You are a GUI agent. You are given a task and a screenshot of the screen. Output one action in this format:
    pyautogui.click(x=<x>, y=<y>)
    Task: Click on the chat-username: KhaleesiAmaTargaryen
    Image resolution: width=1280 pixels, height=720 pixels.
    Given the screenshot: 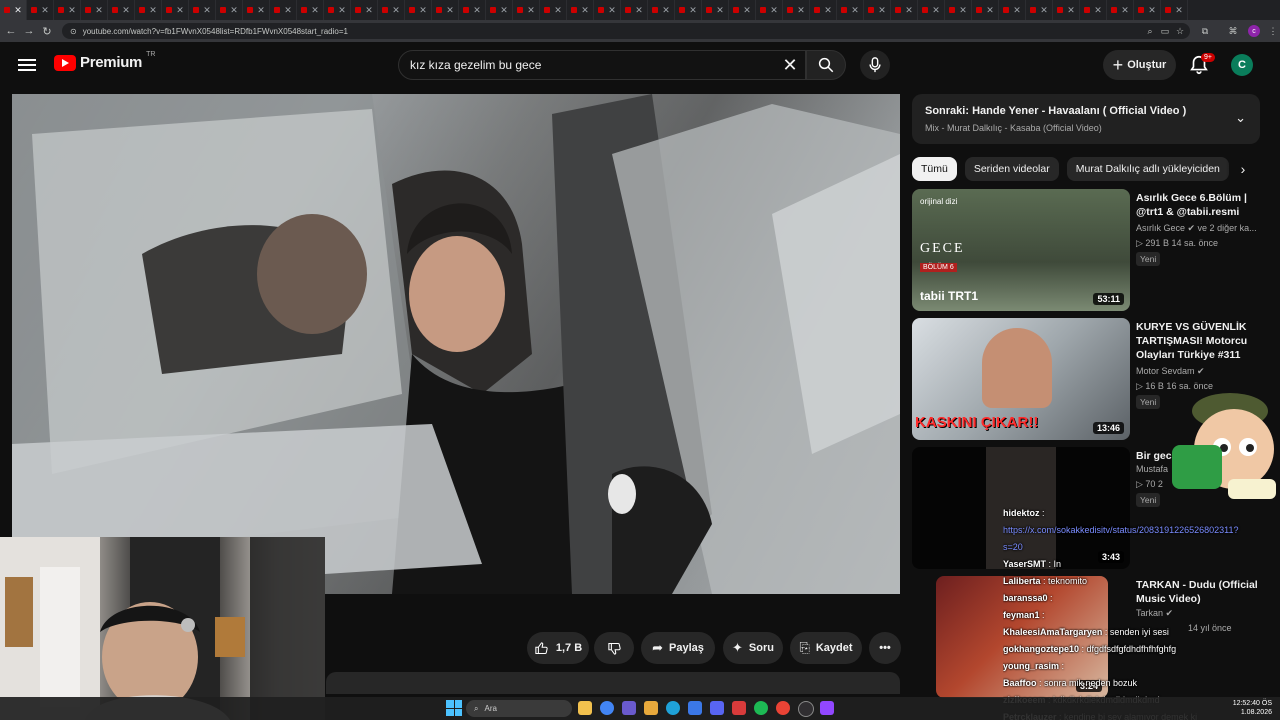 What is the action you would take?
    pyautogui.click(x=1052, y=632)
    